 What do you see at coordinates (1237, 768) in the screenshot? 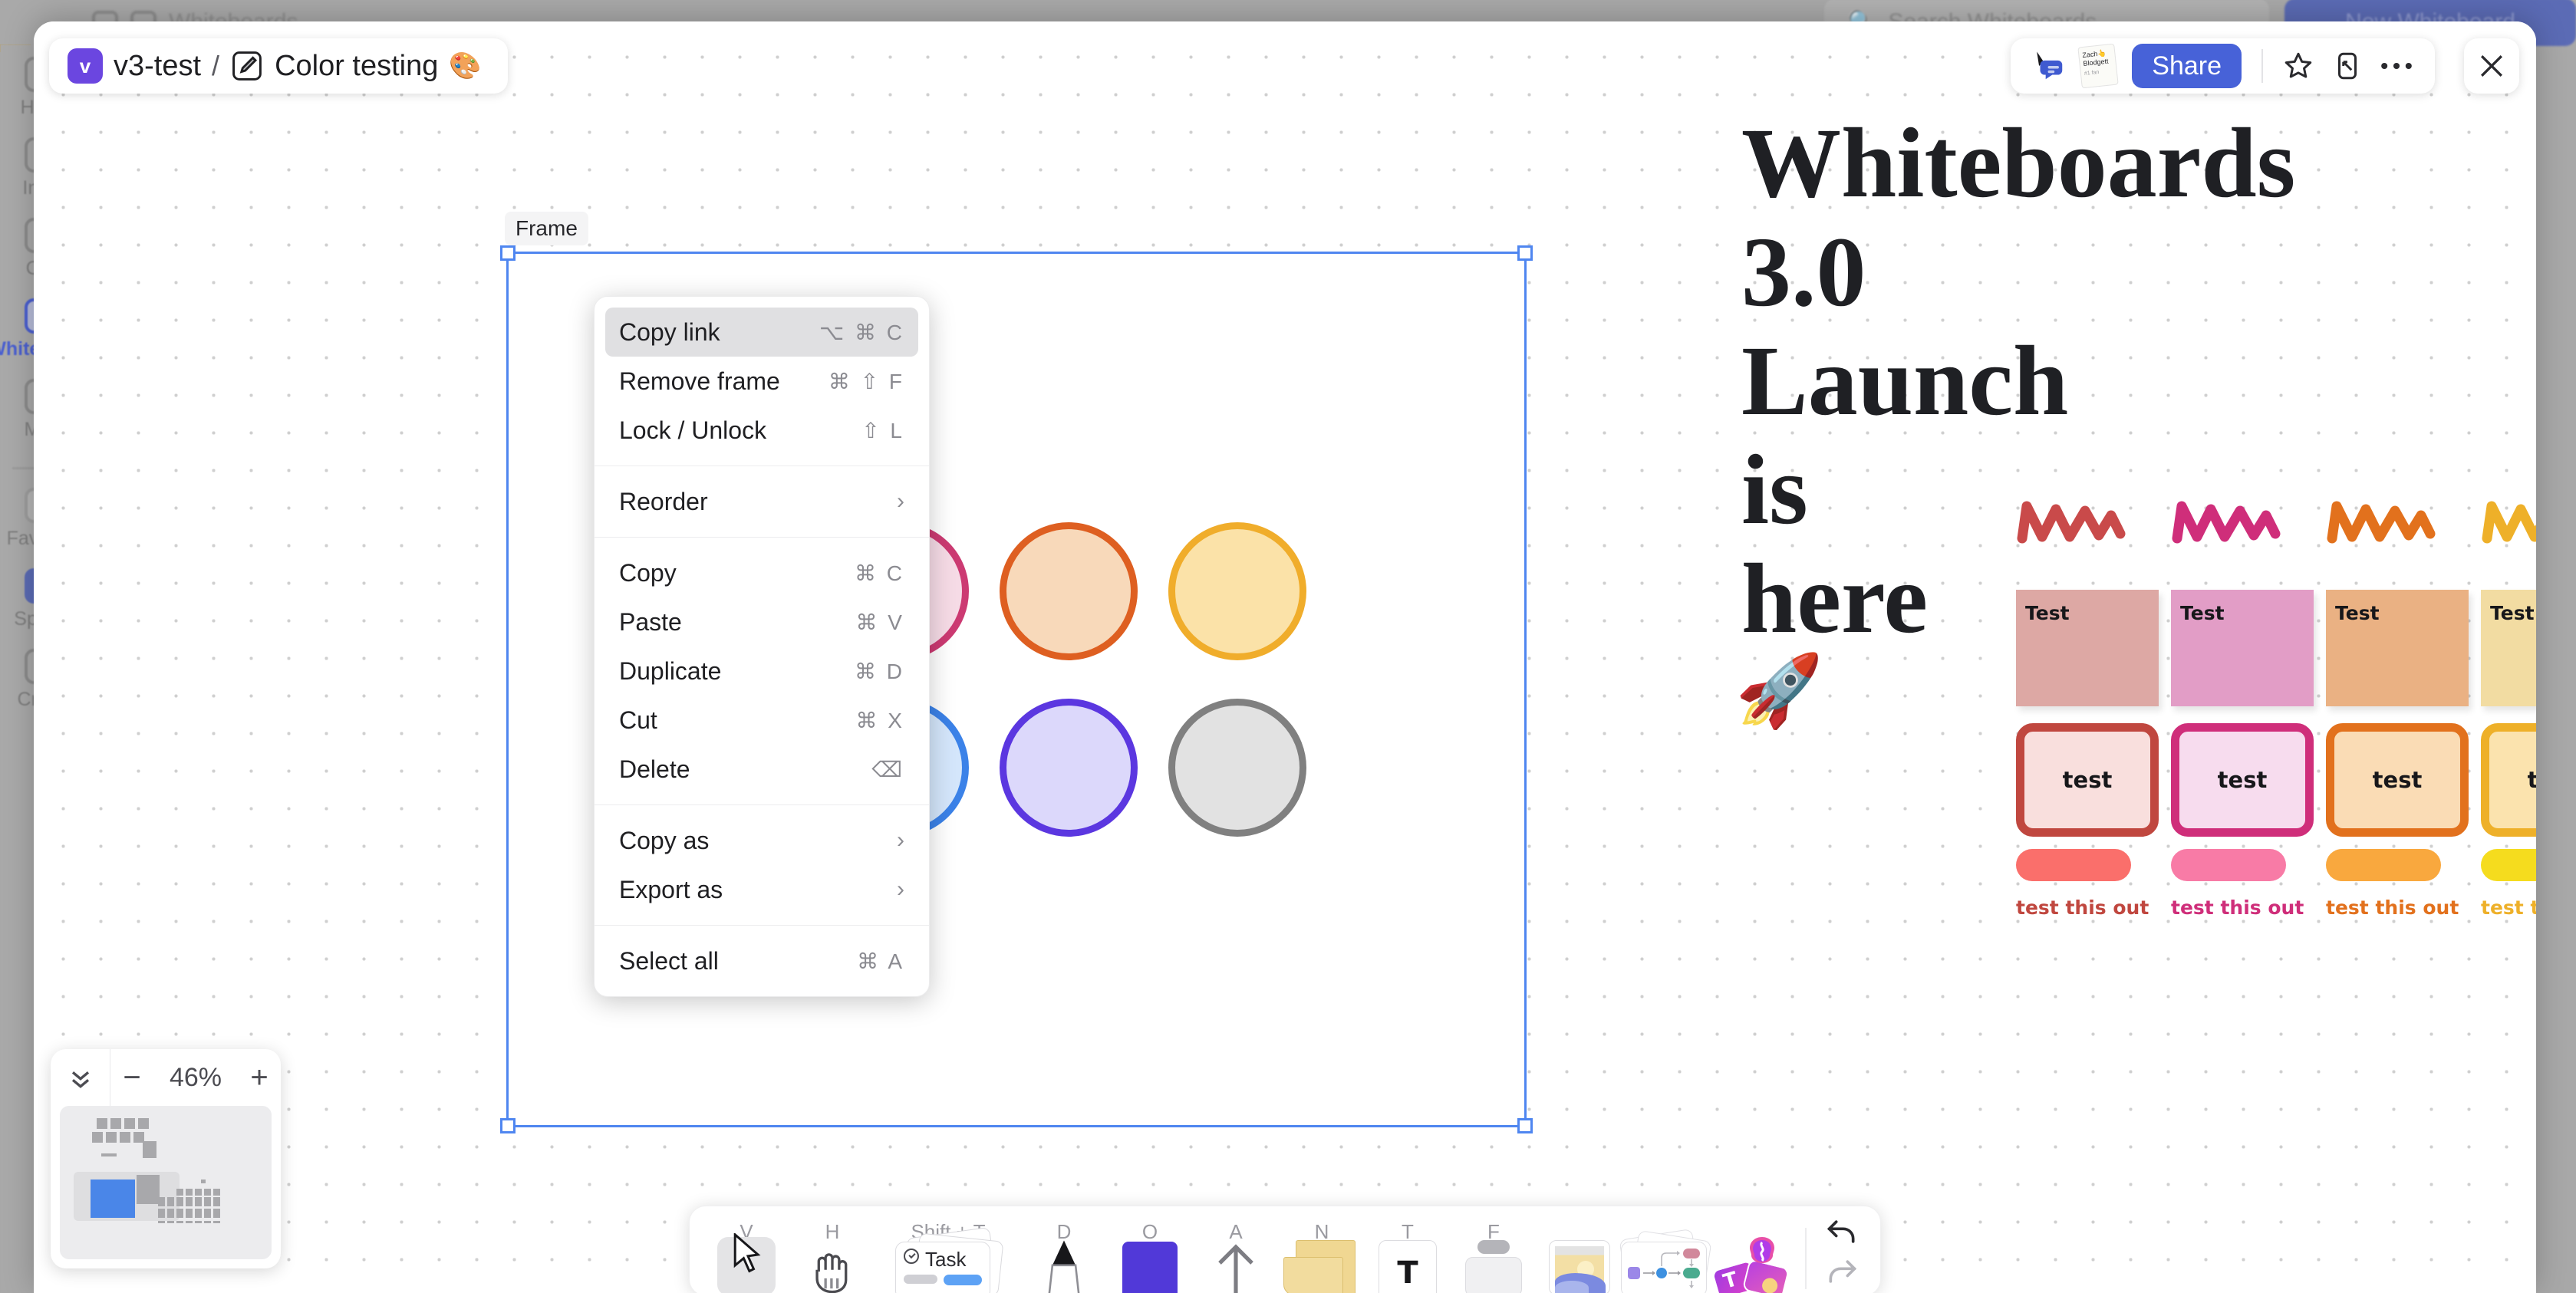
I see `circle-gray` at bounding box center [1237, 768].